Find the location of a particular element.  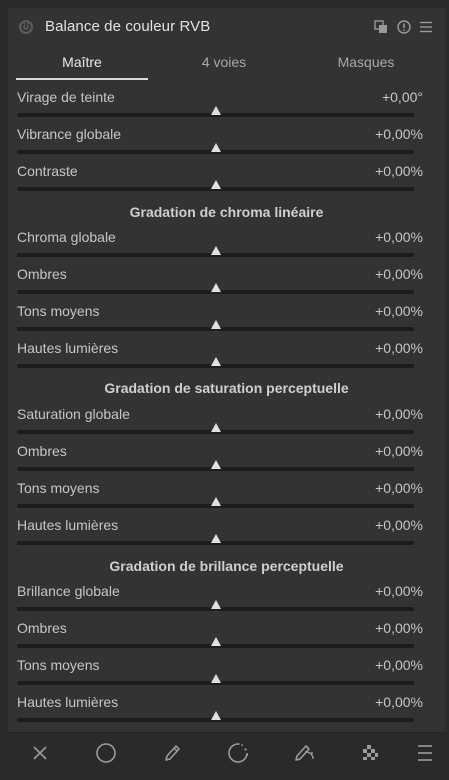

slider-saturation-shadows: Ombres +0,00% is located at coordinates (220, 460).